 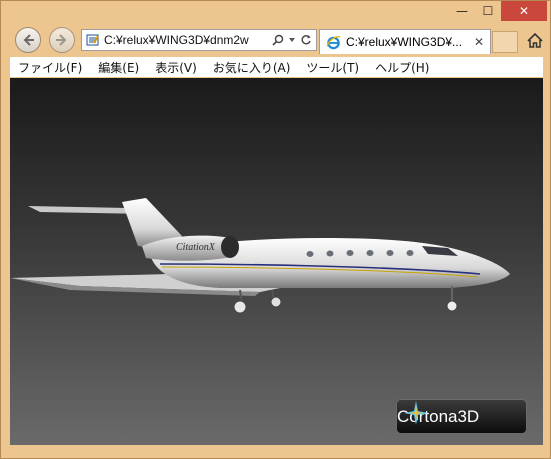 What do you see at coordinates (196, 247) in the screenshot?
I see `aircraft-tail-label: CitationX` at bounding box center [196, 247].